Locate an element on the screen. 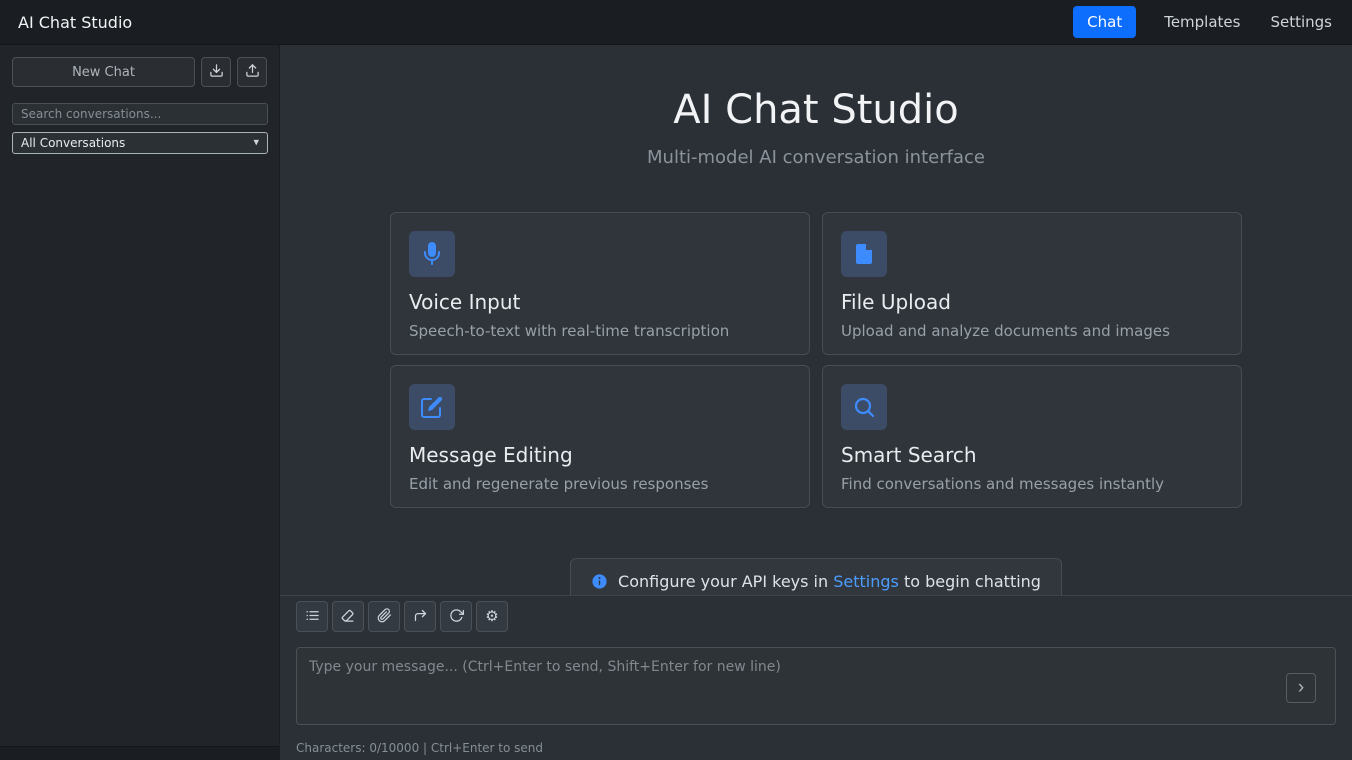 This screenshot has height=760, width=1352. main-nav: Chat Templates Settings is located at coordinates (1203, 22).